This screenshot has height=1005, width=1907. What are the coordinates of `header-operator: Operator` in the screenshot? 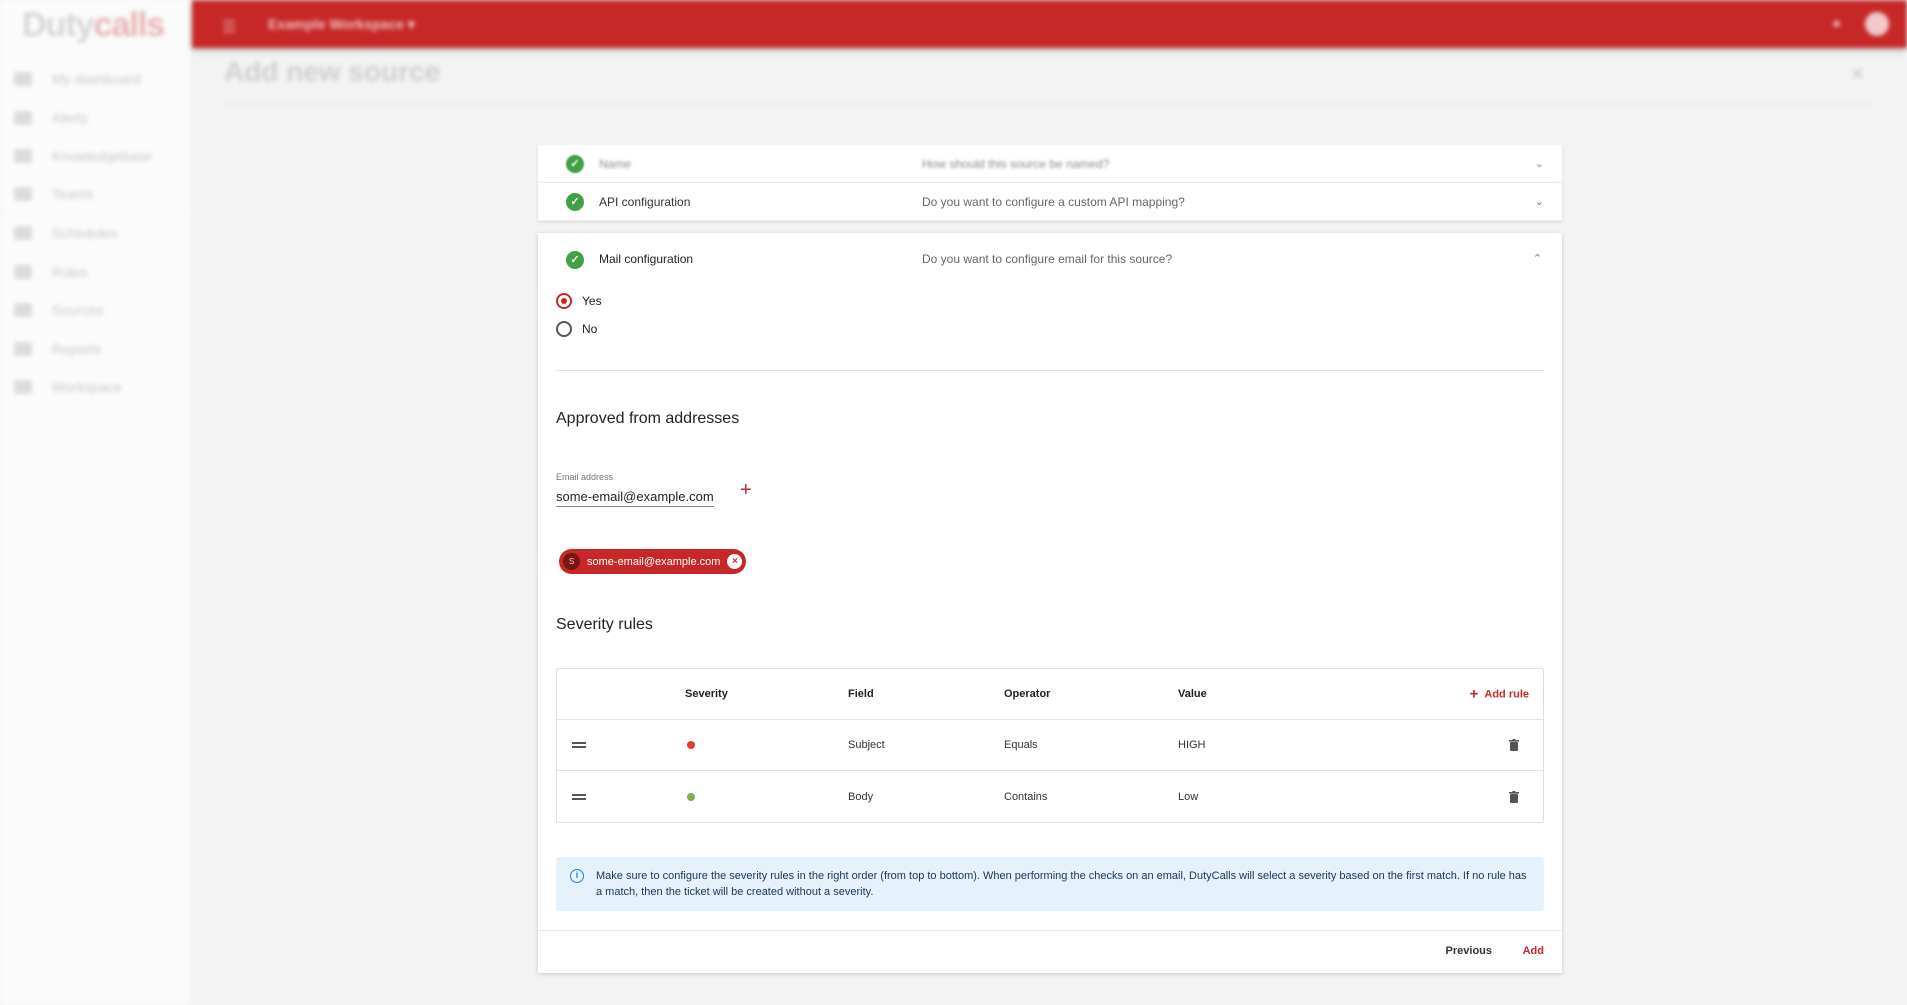 It's located at (1027, 694).